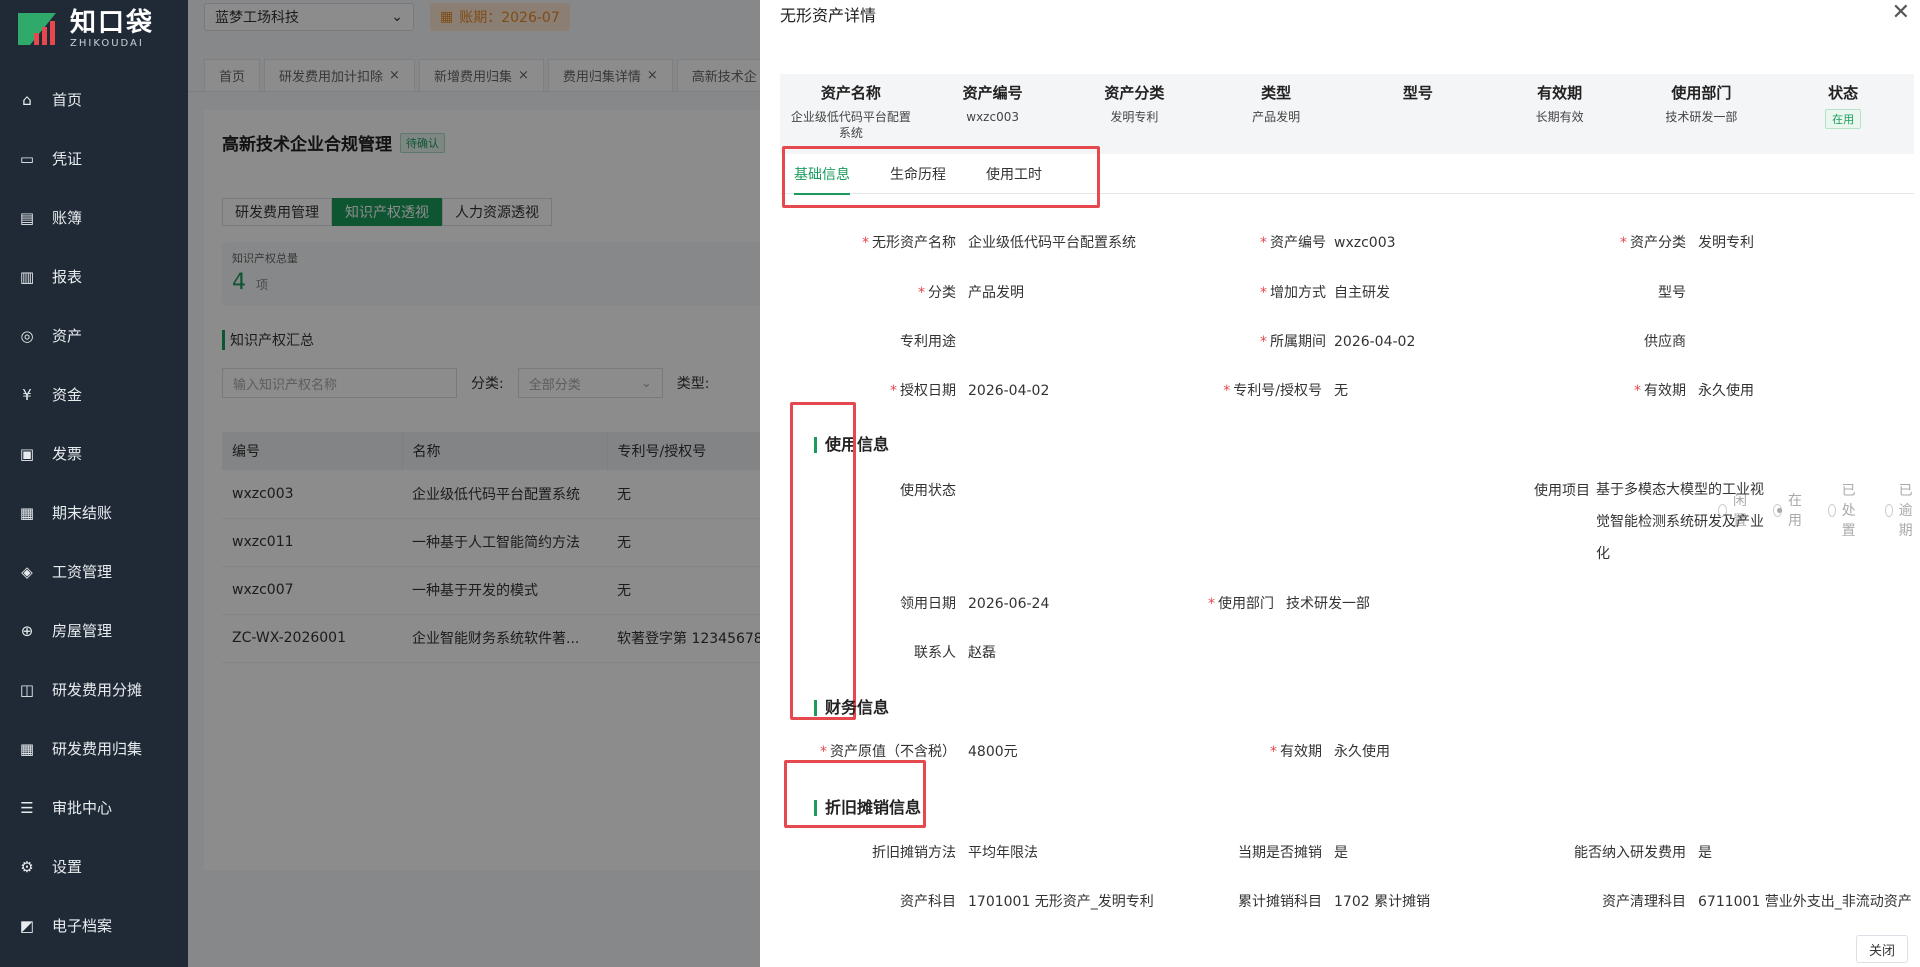  Describe the element at coordinates (67, 395) in the screenshot. I see `sidebar-item-label: 资金` at that location.